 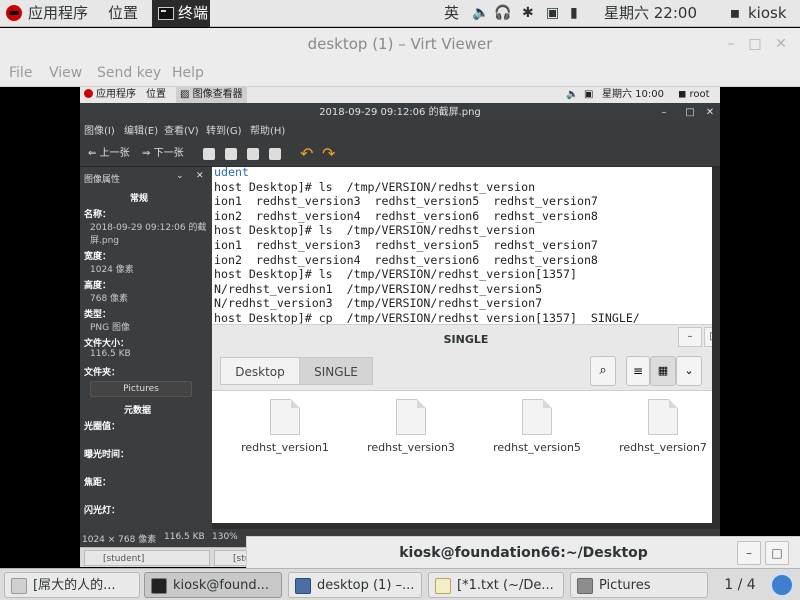 What do you see at coordinates (528, 13) in the screenshot?
I see `bluetooth-icon: ✱` at bounding box center [528, 13].